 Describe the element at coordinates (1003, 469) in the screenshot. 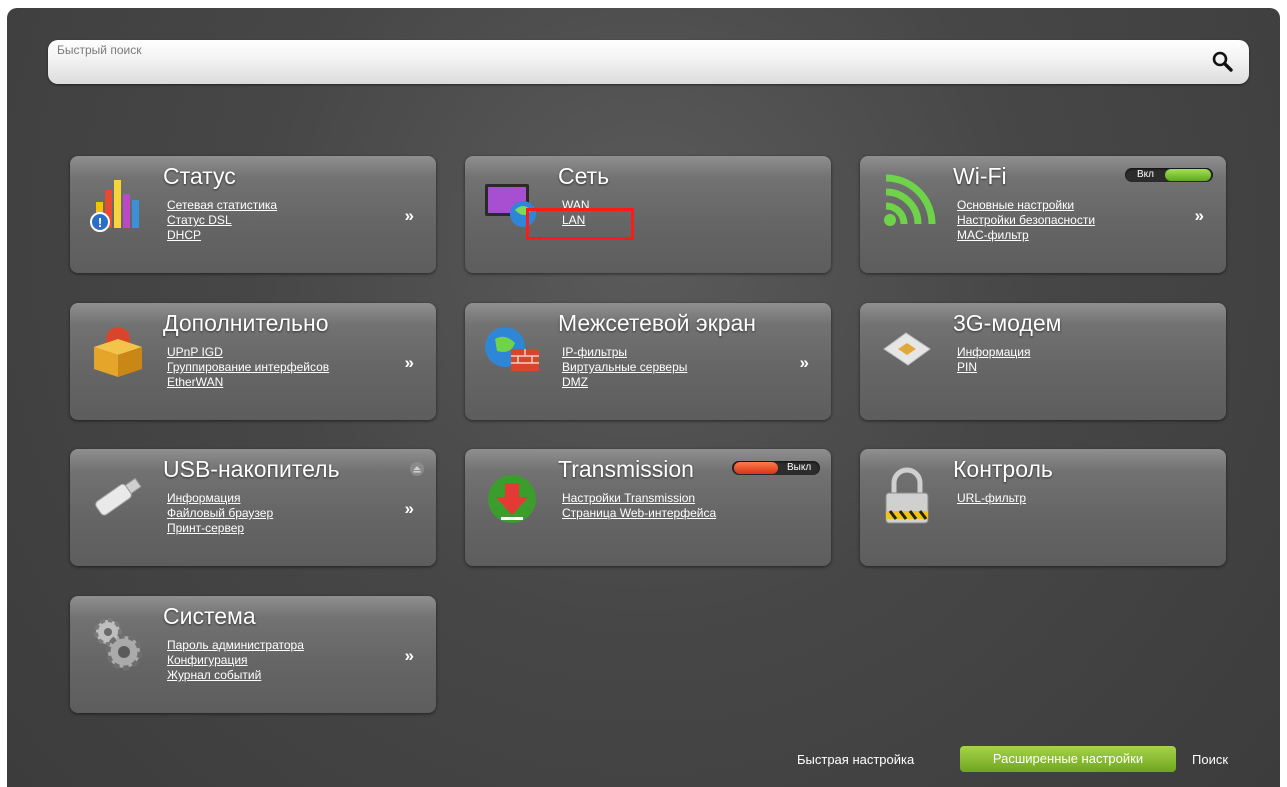

I see `card-title: Контроль` at that location.